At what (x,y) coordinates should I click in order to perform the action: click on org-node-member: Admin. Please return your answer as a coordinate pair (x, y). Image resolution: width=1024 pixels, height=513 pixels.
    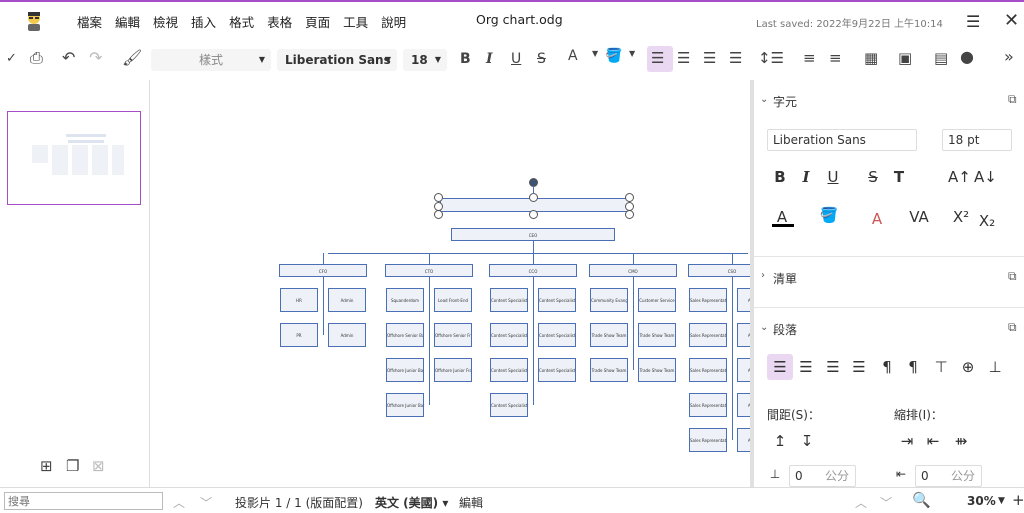
    Looking at the image, I should click on (347, 335).